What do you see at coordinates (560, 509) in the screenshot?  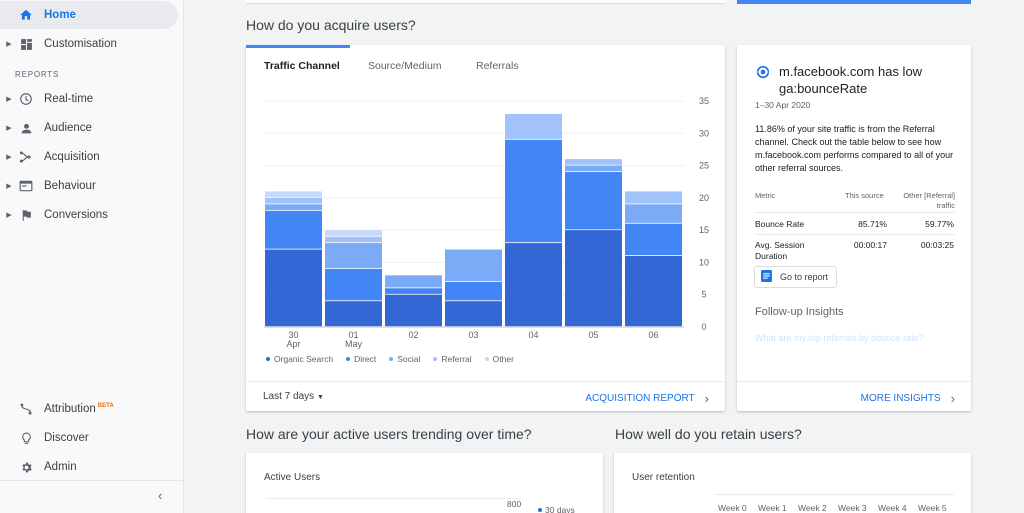 I see `legend-30-days-label: 30 days` at bounding box center [560, 509].